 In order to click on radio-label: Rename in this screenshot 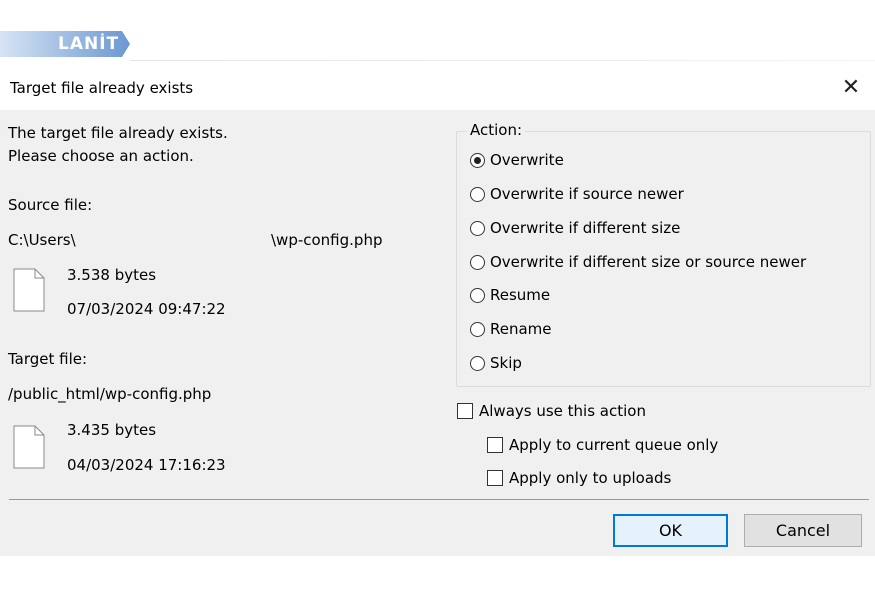, I will do `click(521, 329)`.